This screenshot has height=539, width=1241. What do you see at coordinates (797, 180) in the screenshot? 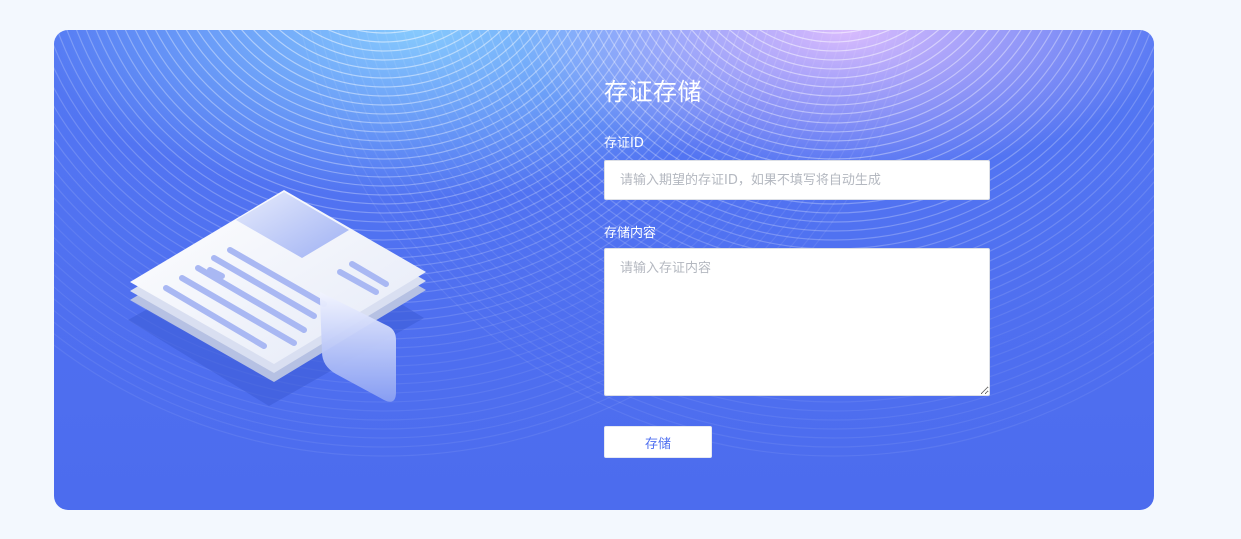
I see `evidence-id-input` at bounding box center [797, 180].